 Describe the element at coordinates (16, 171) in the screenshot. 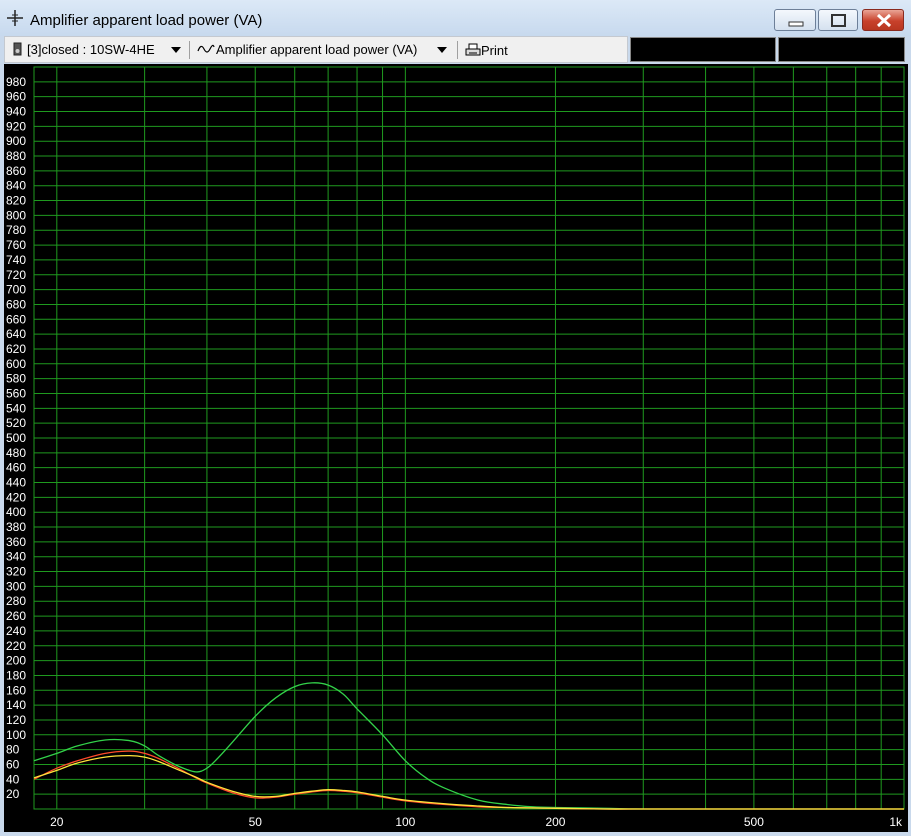

I see `y-tick-label: 860` at that location.